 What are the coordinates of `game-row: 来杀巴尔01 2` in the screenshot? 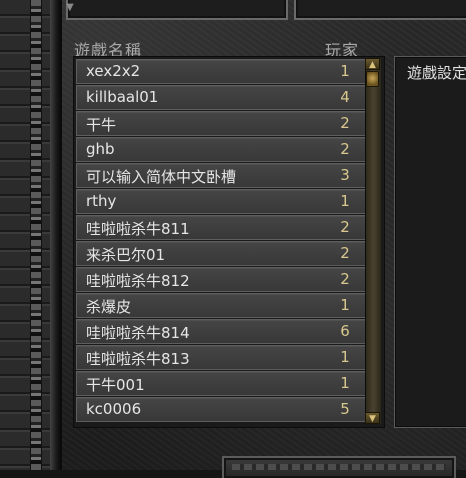 It's located at (221, 253).